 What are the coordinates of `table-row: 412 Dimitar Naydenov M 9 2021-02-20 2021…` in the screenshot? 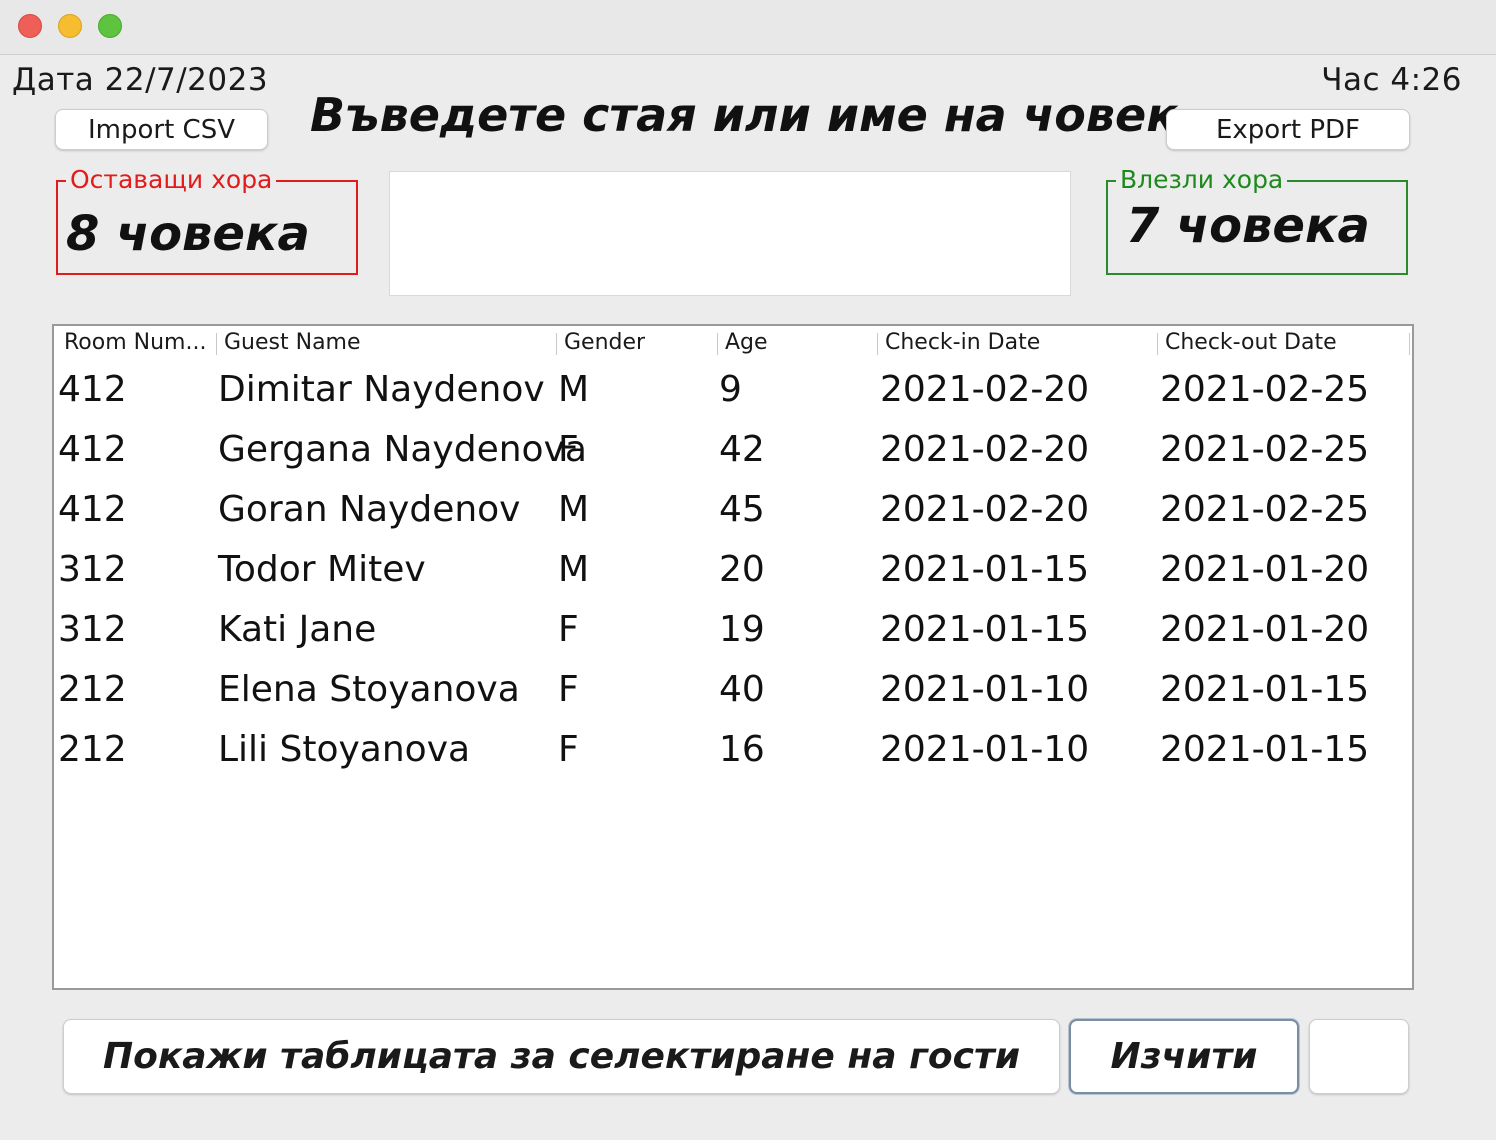 It's located at (733, 390).